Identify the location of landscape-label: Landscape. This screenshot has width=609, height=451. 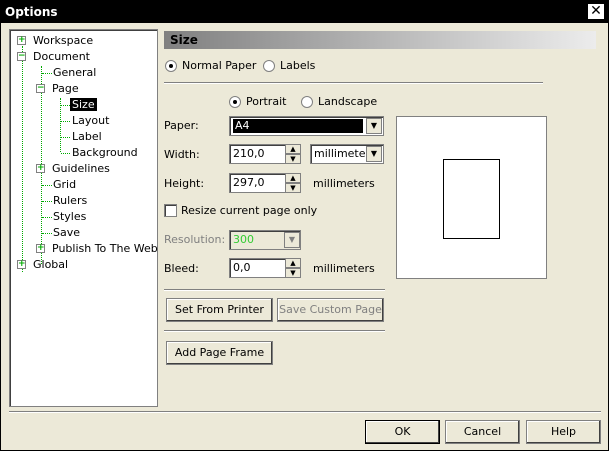
(348, 101).